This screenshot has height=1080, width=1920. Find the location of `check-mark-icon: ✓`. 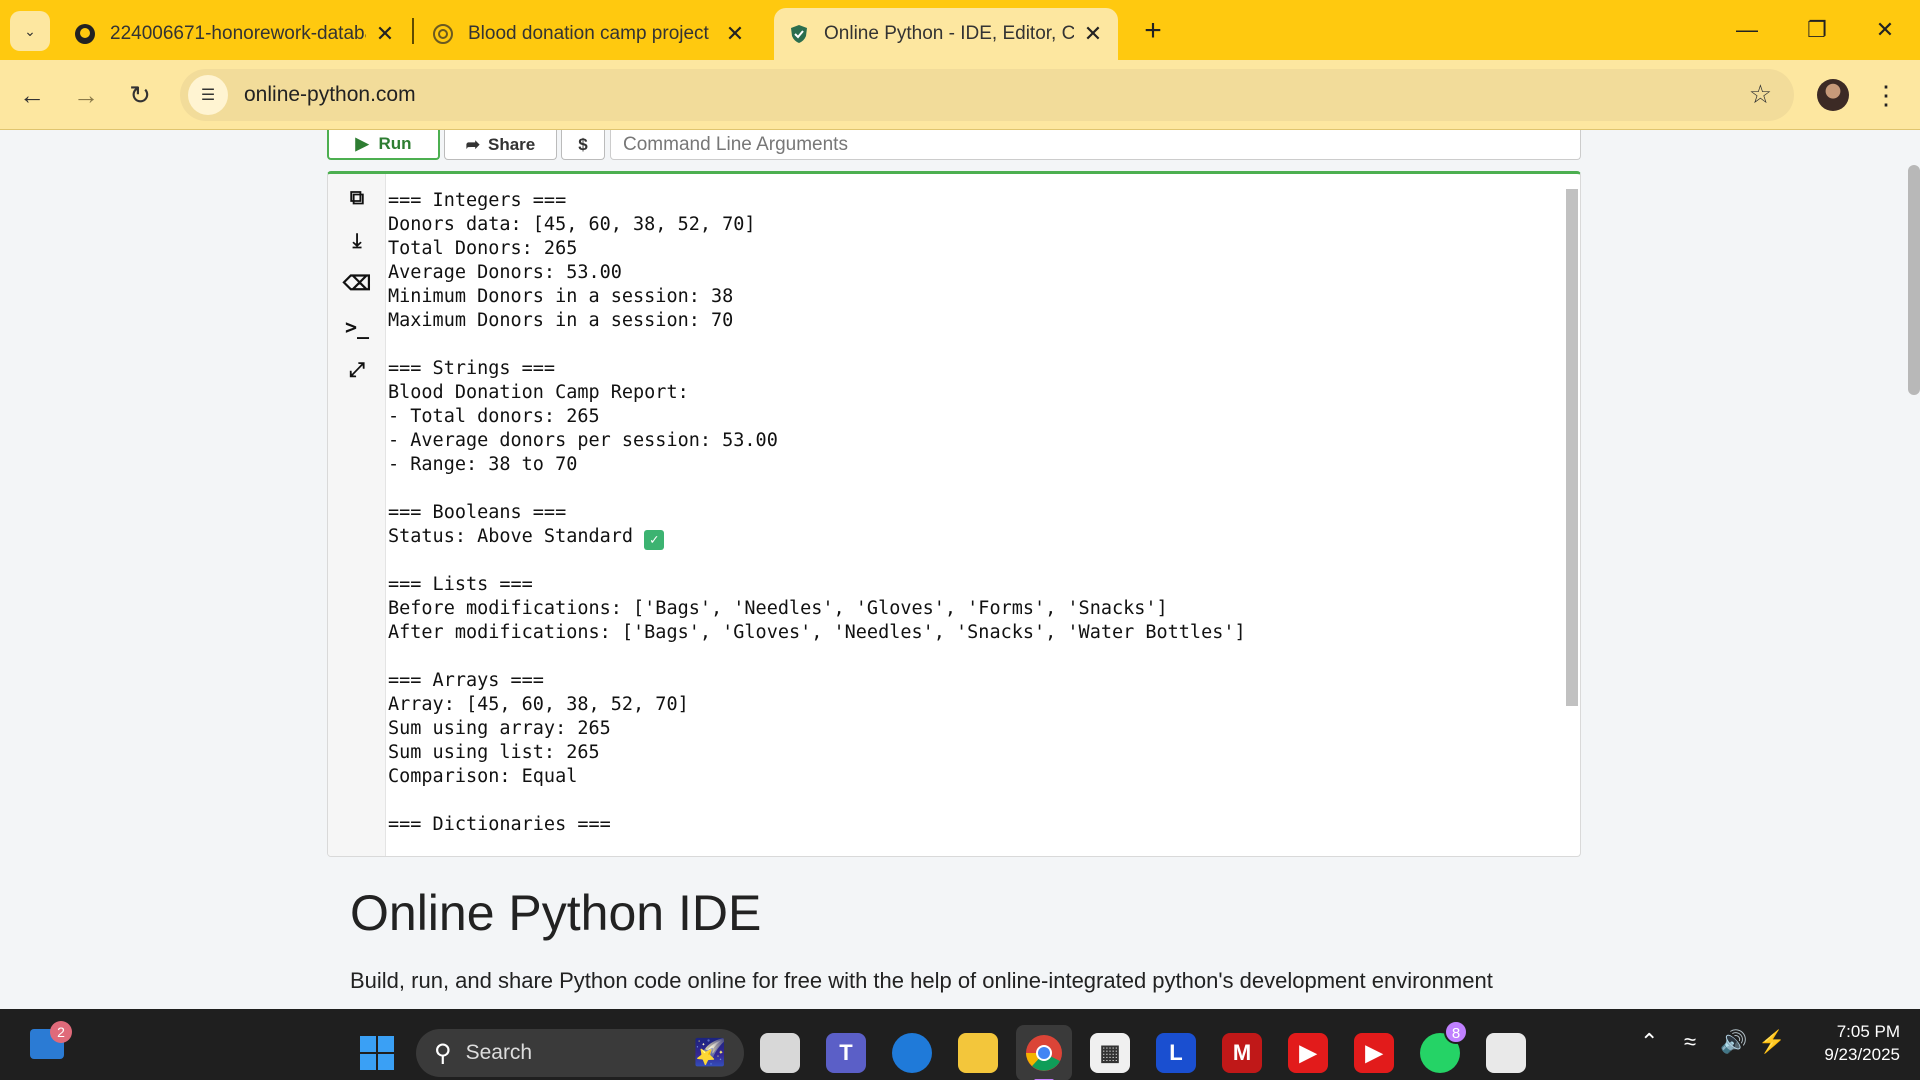

check-mark-icon: ✓ is located at coordinates (654, 540).